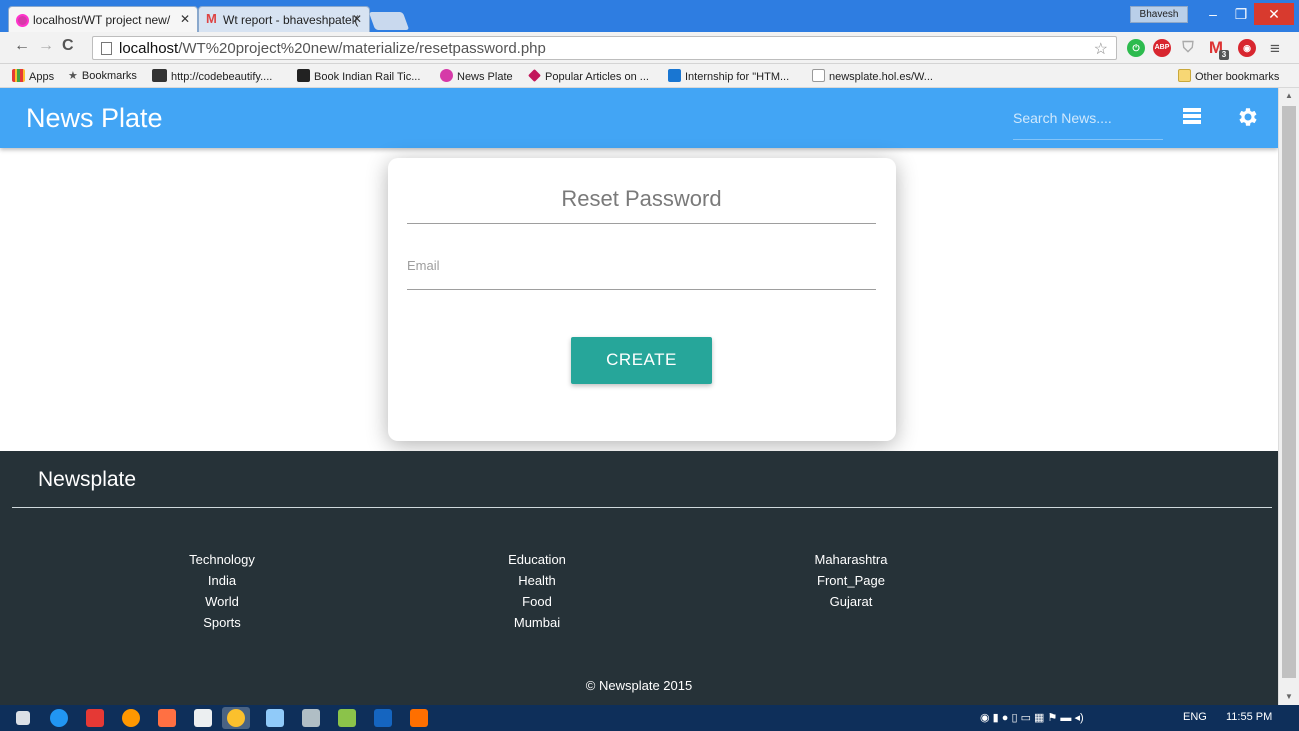 The height and width of the screenshot is (731, 1299). Describe the element at coordinates (131, 718) in the screenshot. I see `firefox-icon` at that location.